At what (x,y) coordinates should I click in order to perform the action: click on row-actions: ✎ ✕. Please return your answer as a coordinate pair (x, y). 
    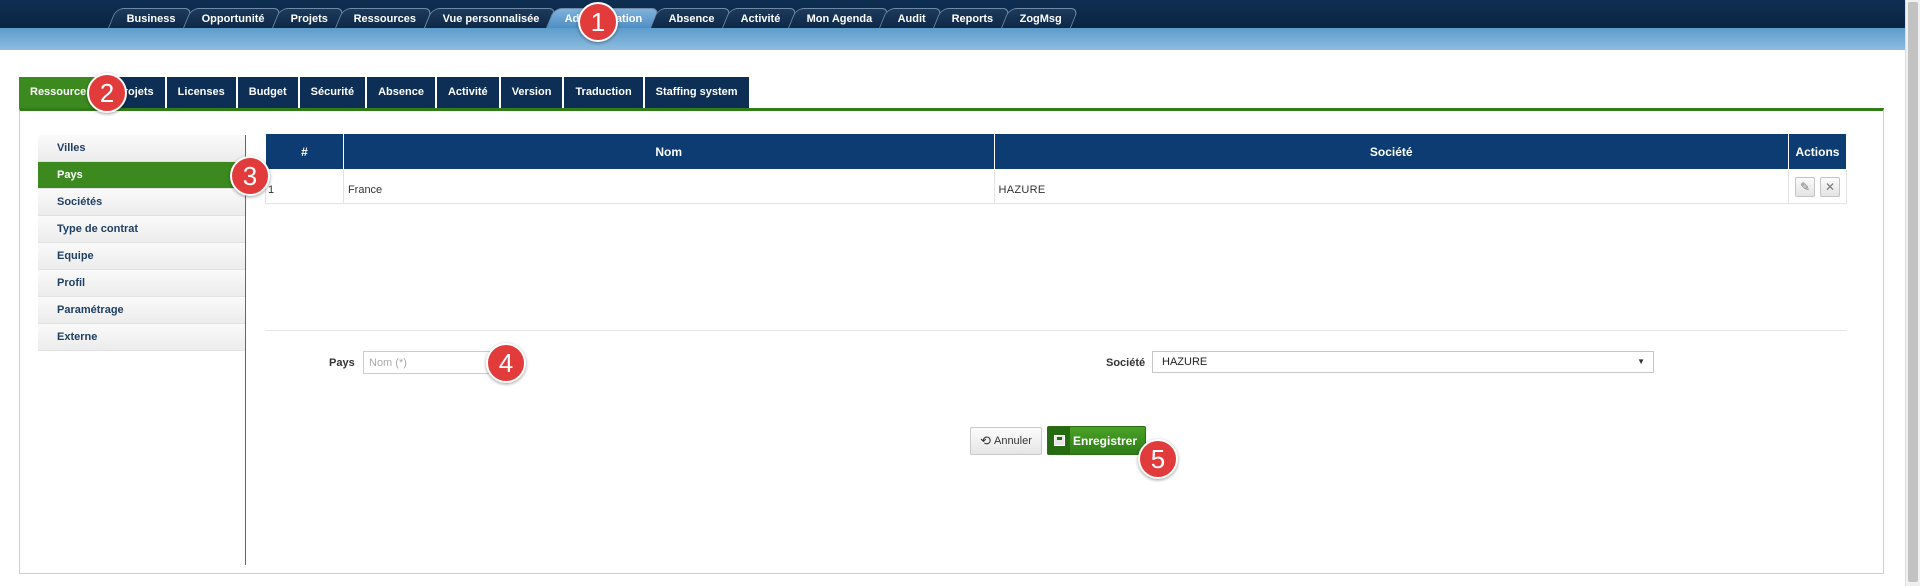
    Looking at the image, I should click on (1817, 186).